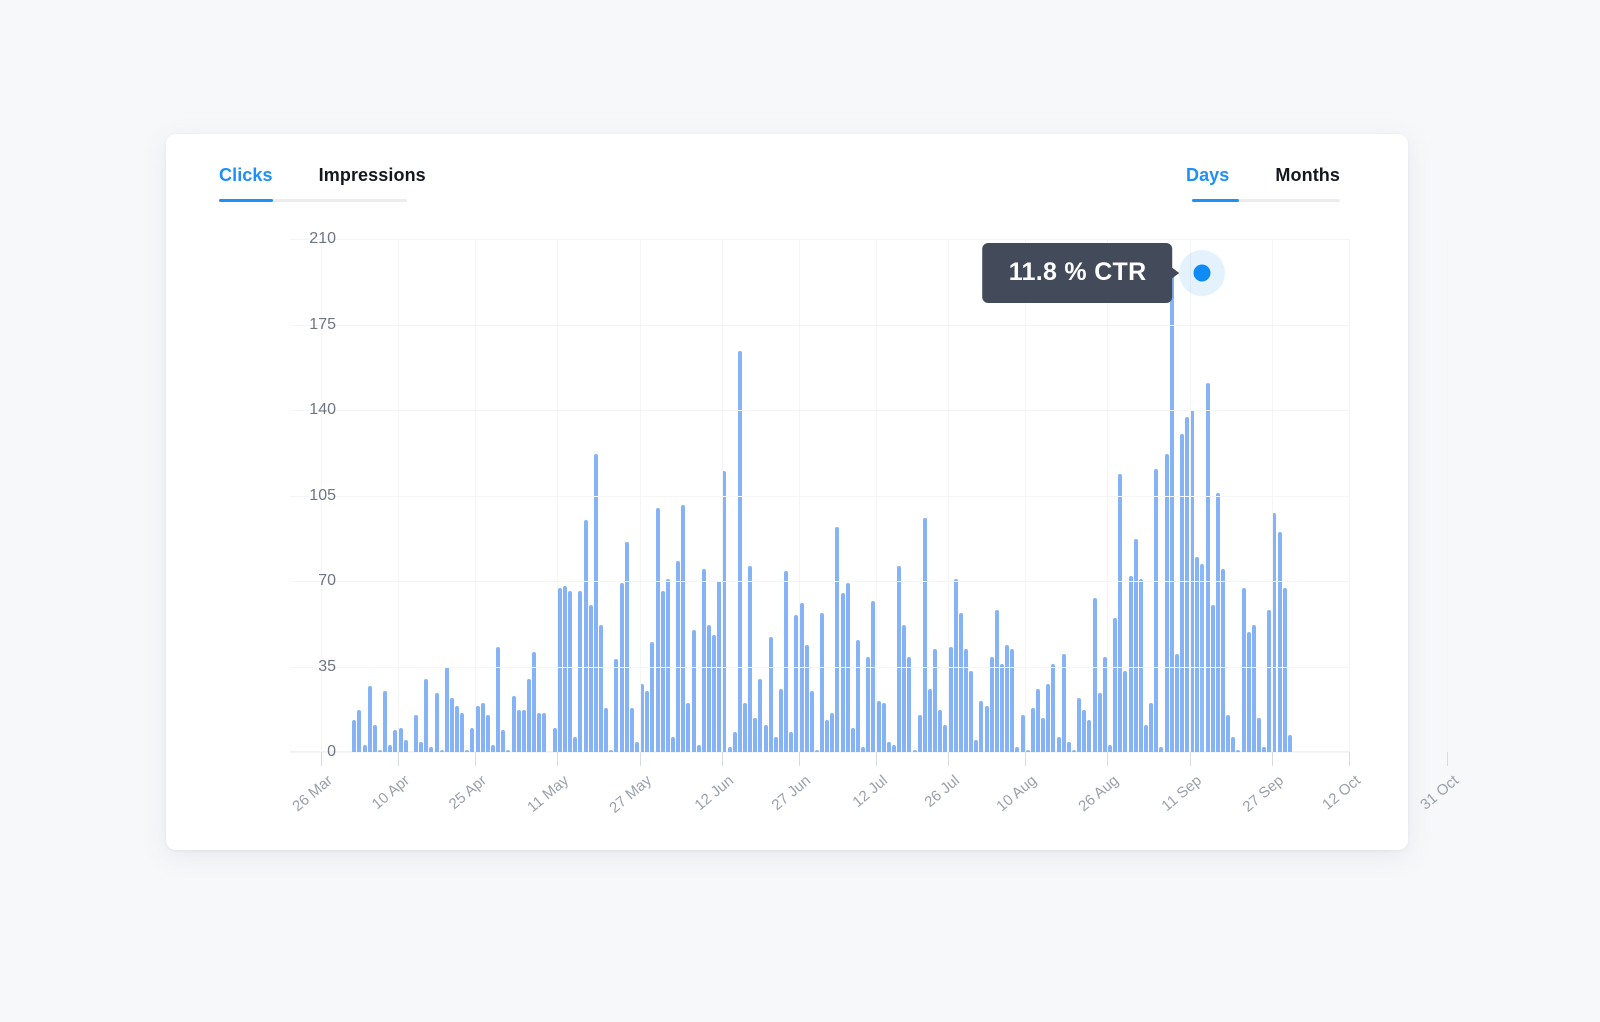 This screenshot has width=1600, height=1022. I want to click on bar-highlighted, so click(1202, 657).